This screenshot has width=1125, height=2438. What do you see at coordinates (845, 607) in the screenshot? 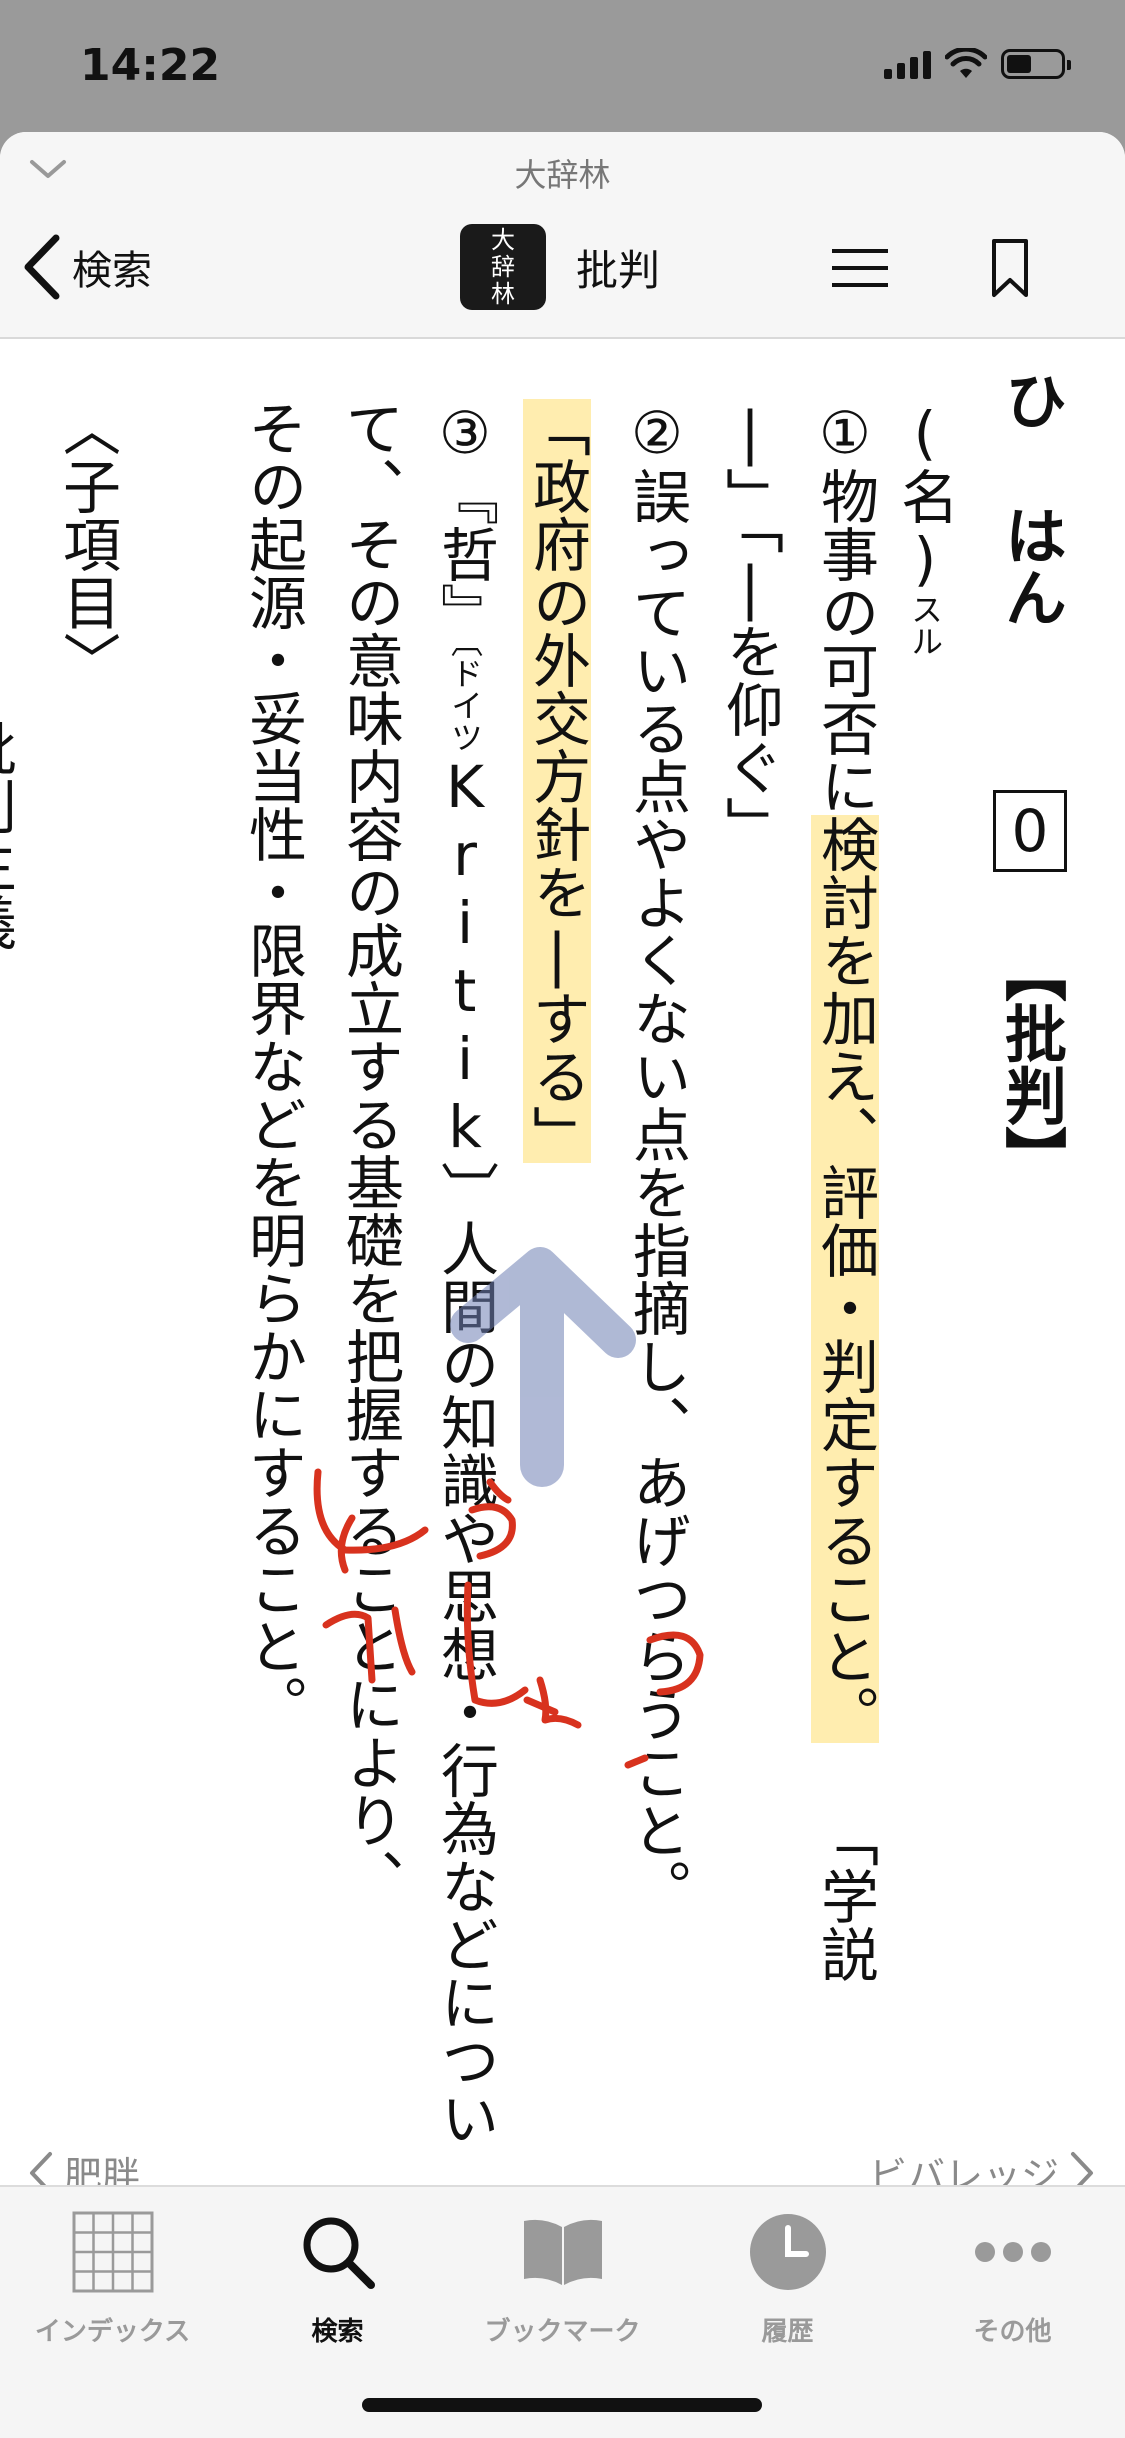
I see `sense-1-text: ①物事の可否に` at bounding box center [845, 607].